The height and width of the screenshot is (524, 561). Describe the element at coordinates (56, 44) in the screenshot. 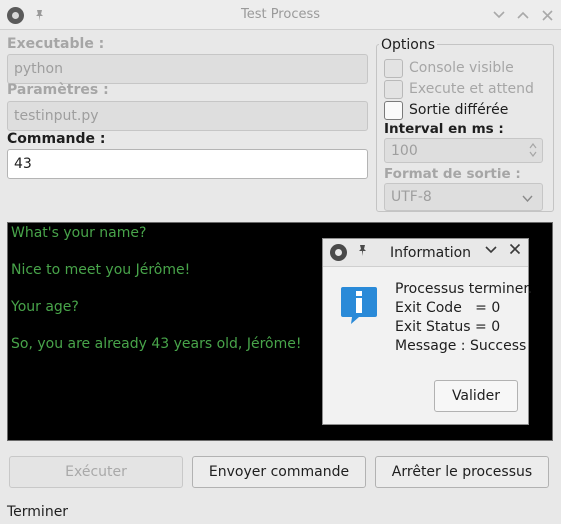

I see `executable-label: Executable :` at that location.